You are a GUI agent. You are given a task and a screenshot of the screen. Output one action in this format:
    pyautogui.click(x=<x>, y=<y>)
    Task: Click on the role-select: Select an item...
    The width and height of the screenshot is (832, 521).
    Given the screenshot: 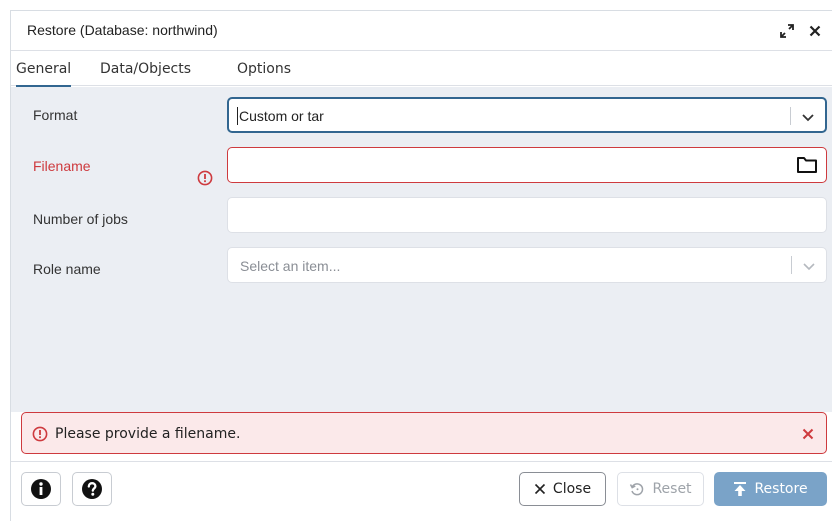 What is the action you would take?
    pyautogui.click(x=527, y=265)
    